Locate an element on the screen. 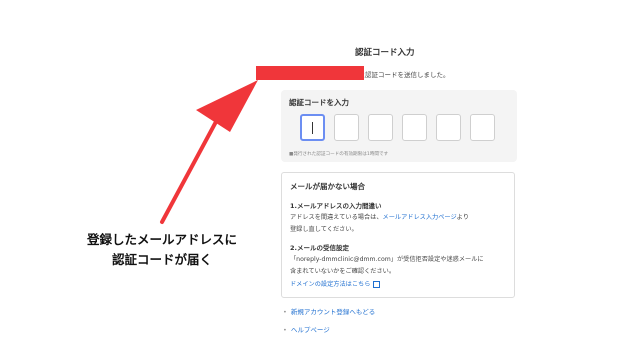 The image size is (640, 360). annotation-line2: 認証コードが届く is located at coordinates (161, 259).